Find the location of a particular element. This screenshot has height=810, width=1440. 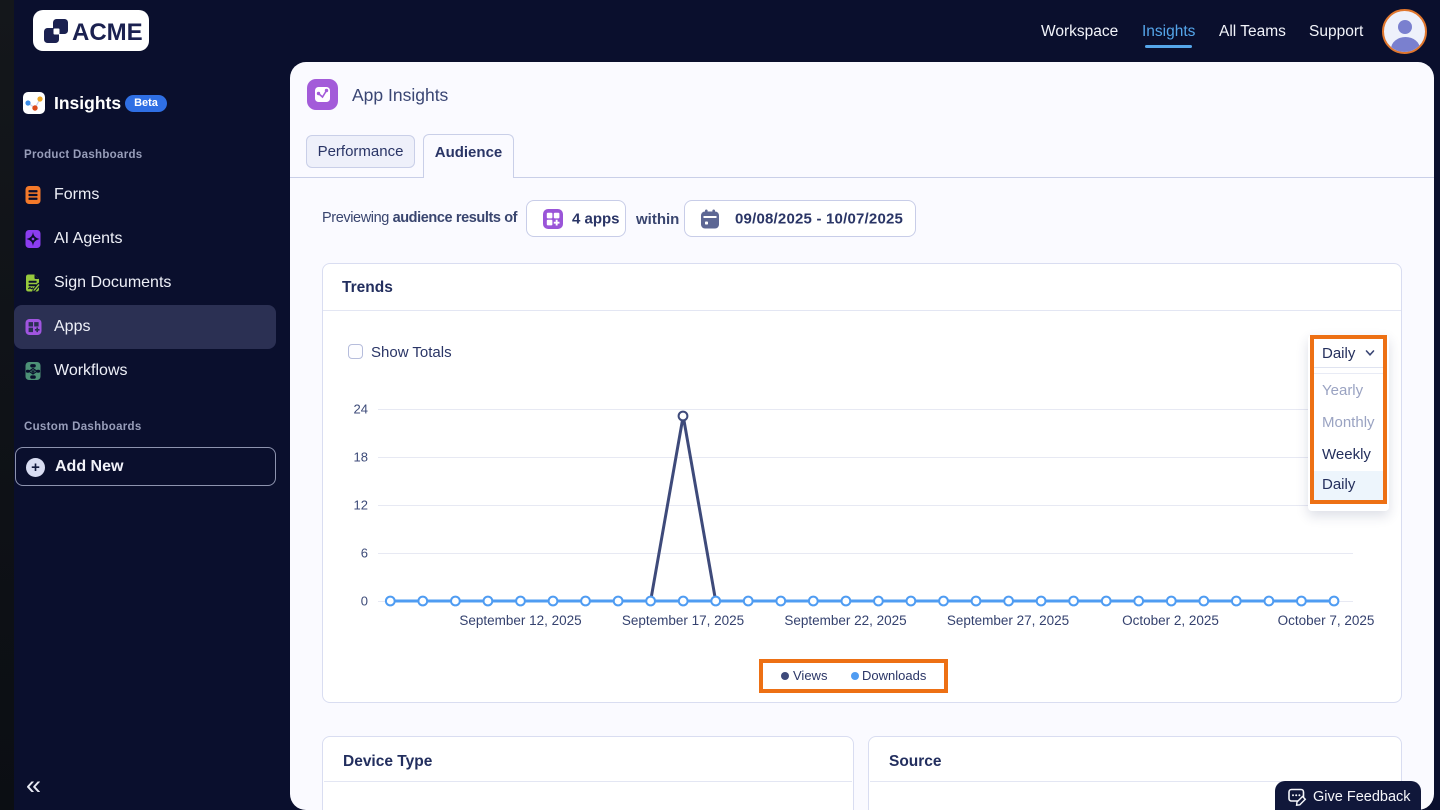

svg-text: ACME is located at coordinates (107, 32).